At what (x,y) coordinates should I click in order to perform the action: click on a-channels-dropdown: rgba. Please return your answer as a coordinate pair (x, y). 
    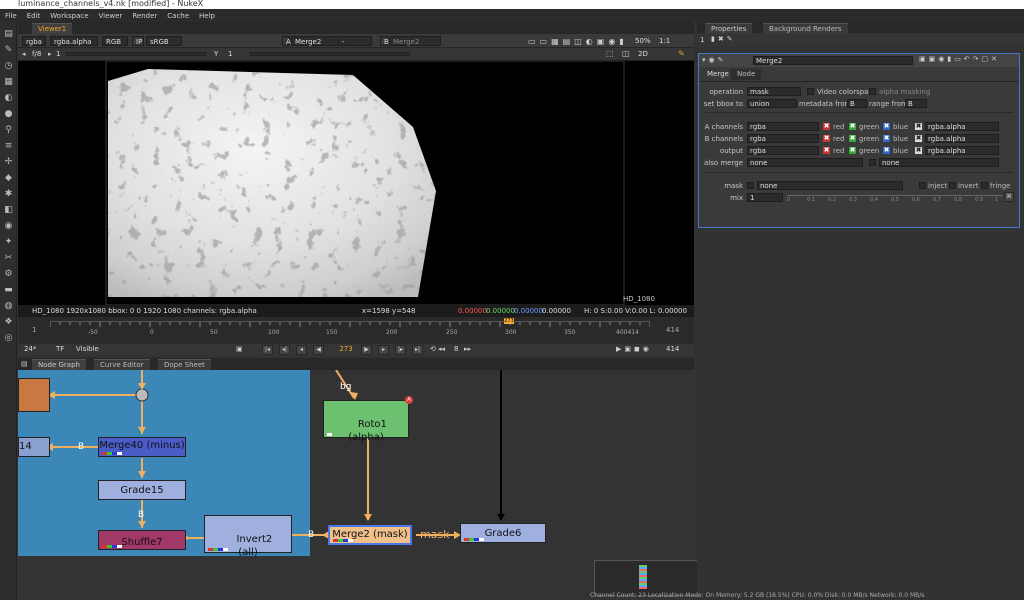
    Looking at the image, I should click on (783, 126).